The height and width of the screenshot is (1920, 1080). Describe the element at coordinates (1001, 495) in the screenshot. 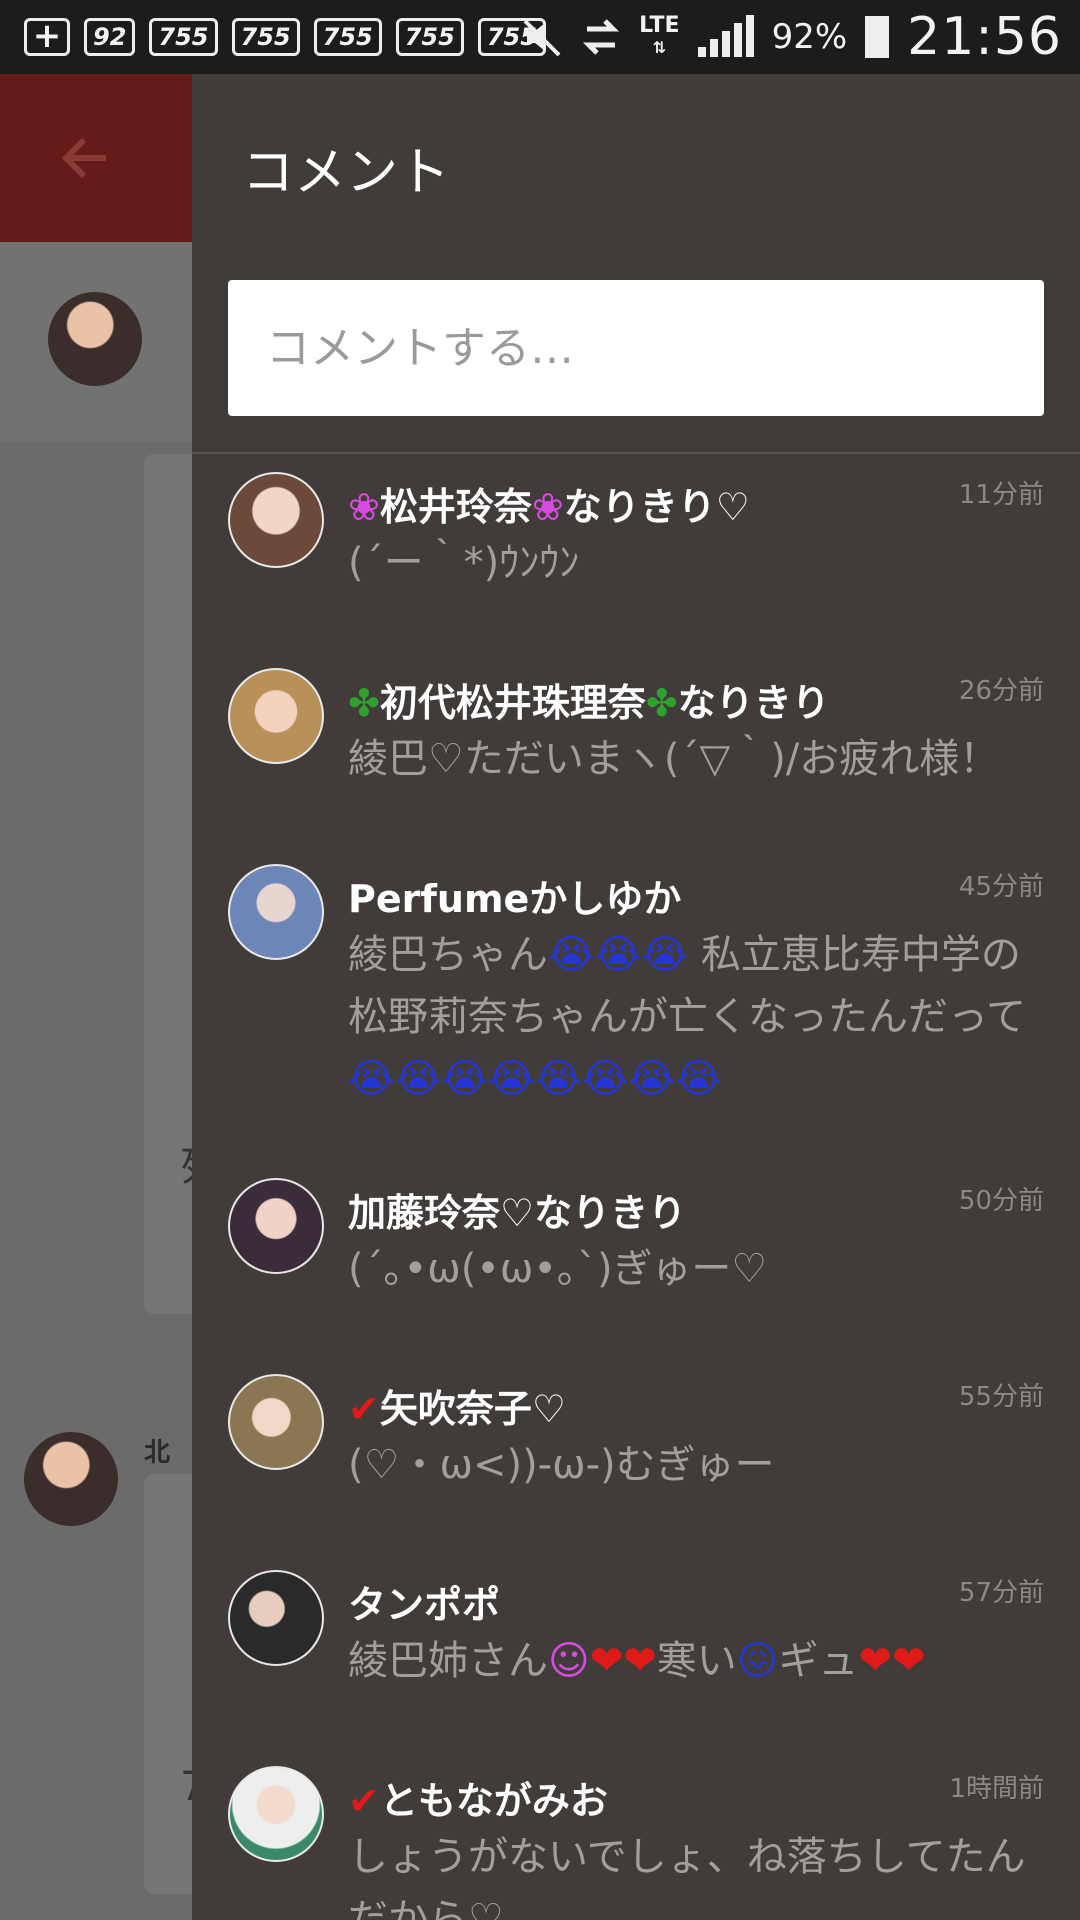

I see `comment-time: 11分前` at that location.